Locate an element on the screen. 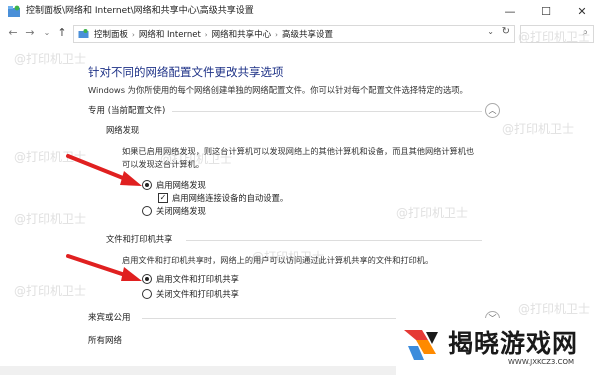  checkbox-label: 启用网络连接设备的自动设置。 is located at coordinates (230, 198).